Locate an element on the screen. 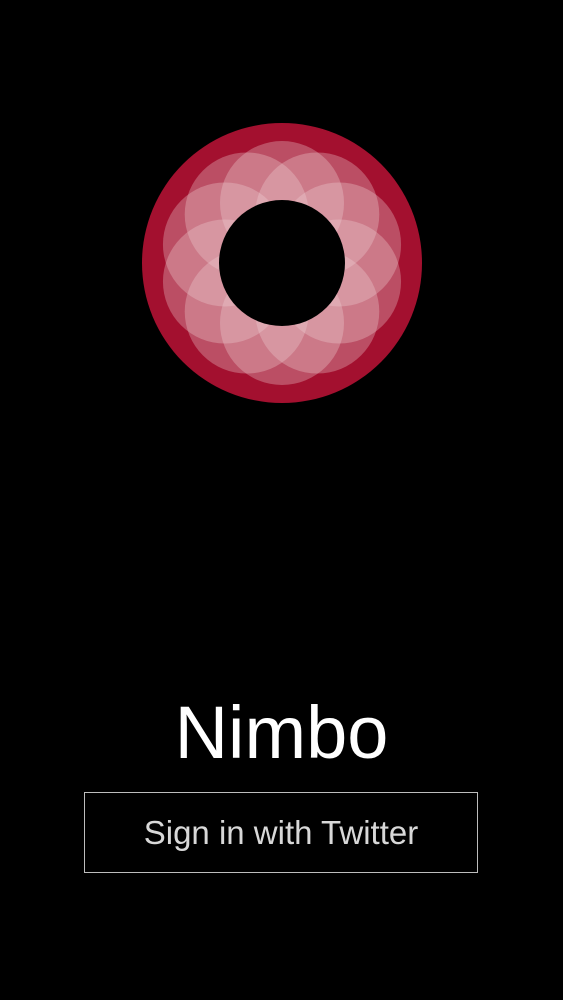 This screenshot has width=563, height=1000. flower-ring-icon is located at coordinates (282, 263).